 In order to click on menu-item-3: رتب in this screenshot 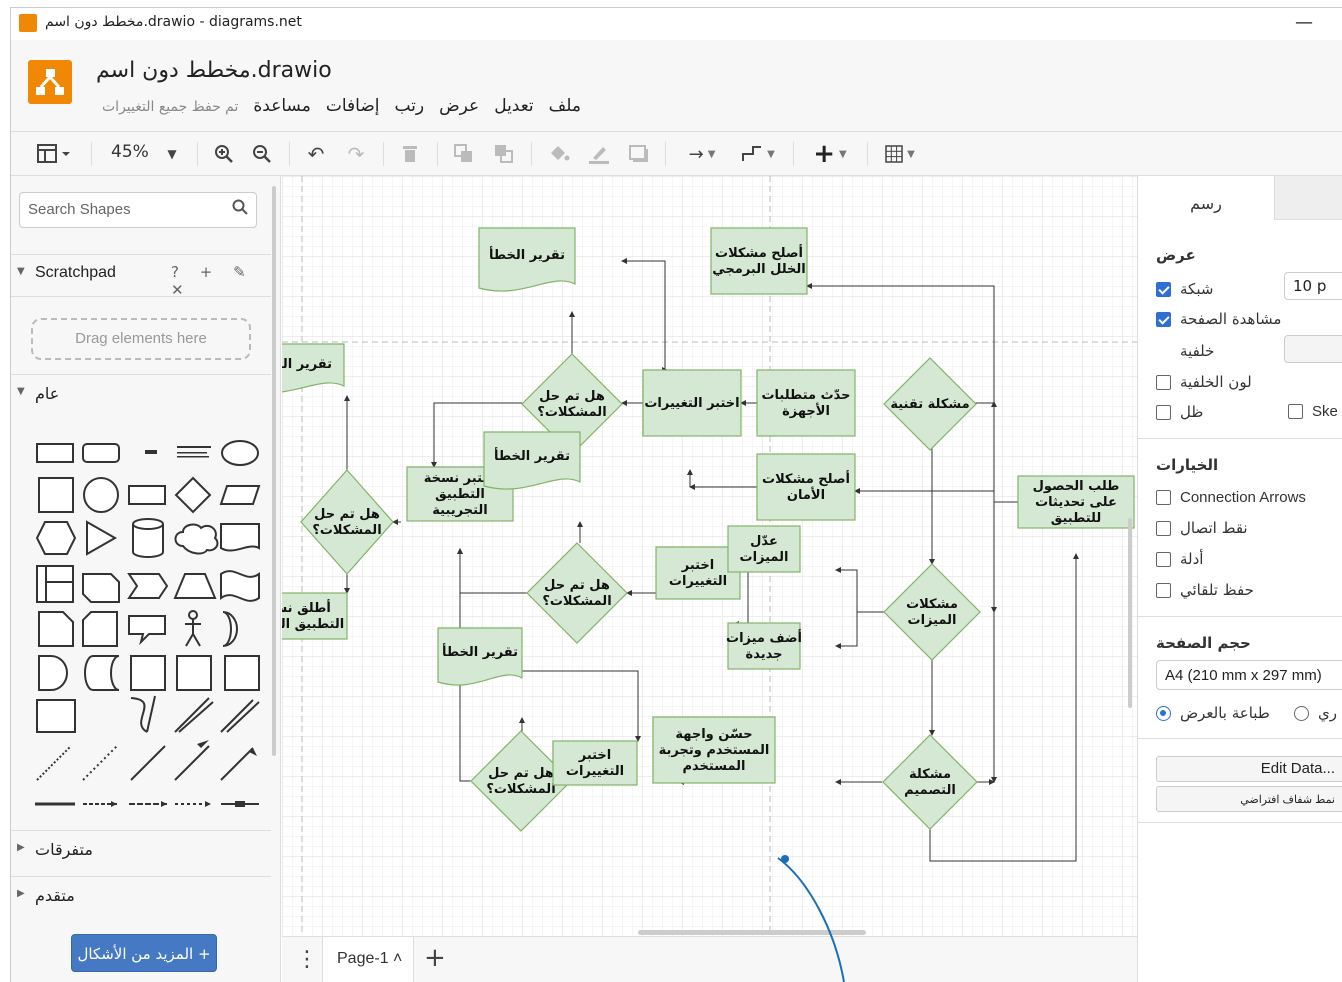, I will do `click(409, 106)`.